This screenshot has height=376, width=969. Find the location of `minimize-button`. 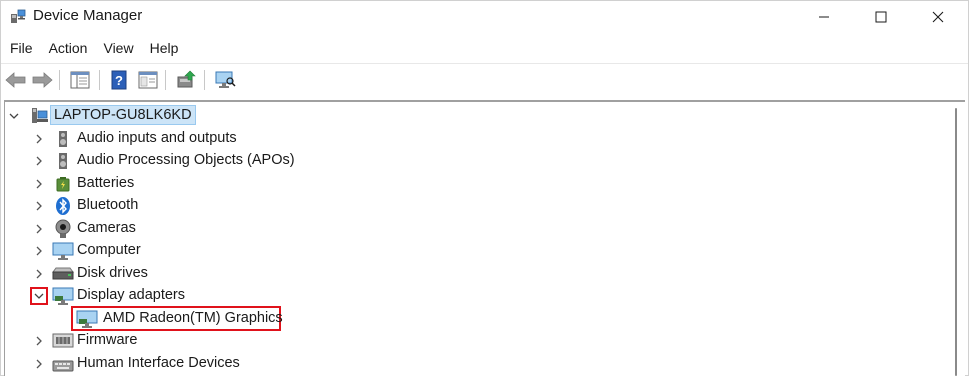

minimize-button is located at coordinates (824, 17).